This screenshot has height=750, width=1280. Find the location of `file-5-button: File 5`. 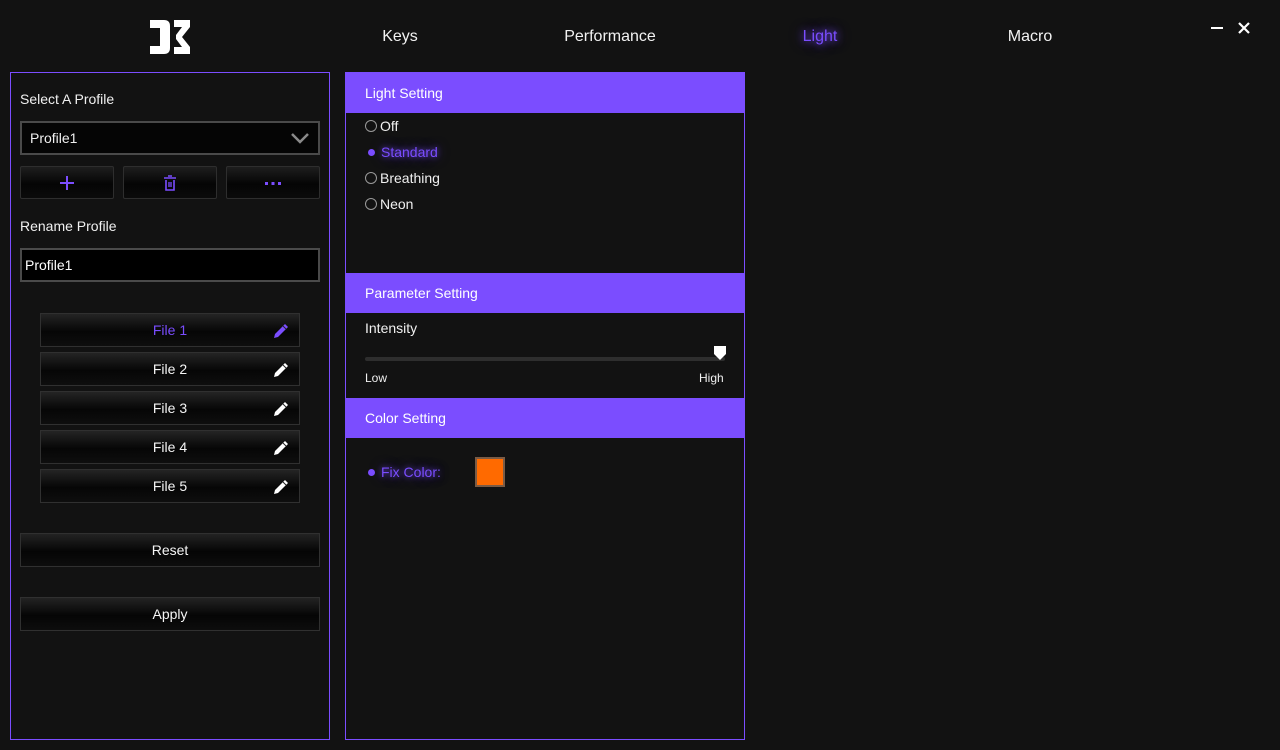

file-5-button: File 5 is located at coordinates (170, 486).